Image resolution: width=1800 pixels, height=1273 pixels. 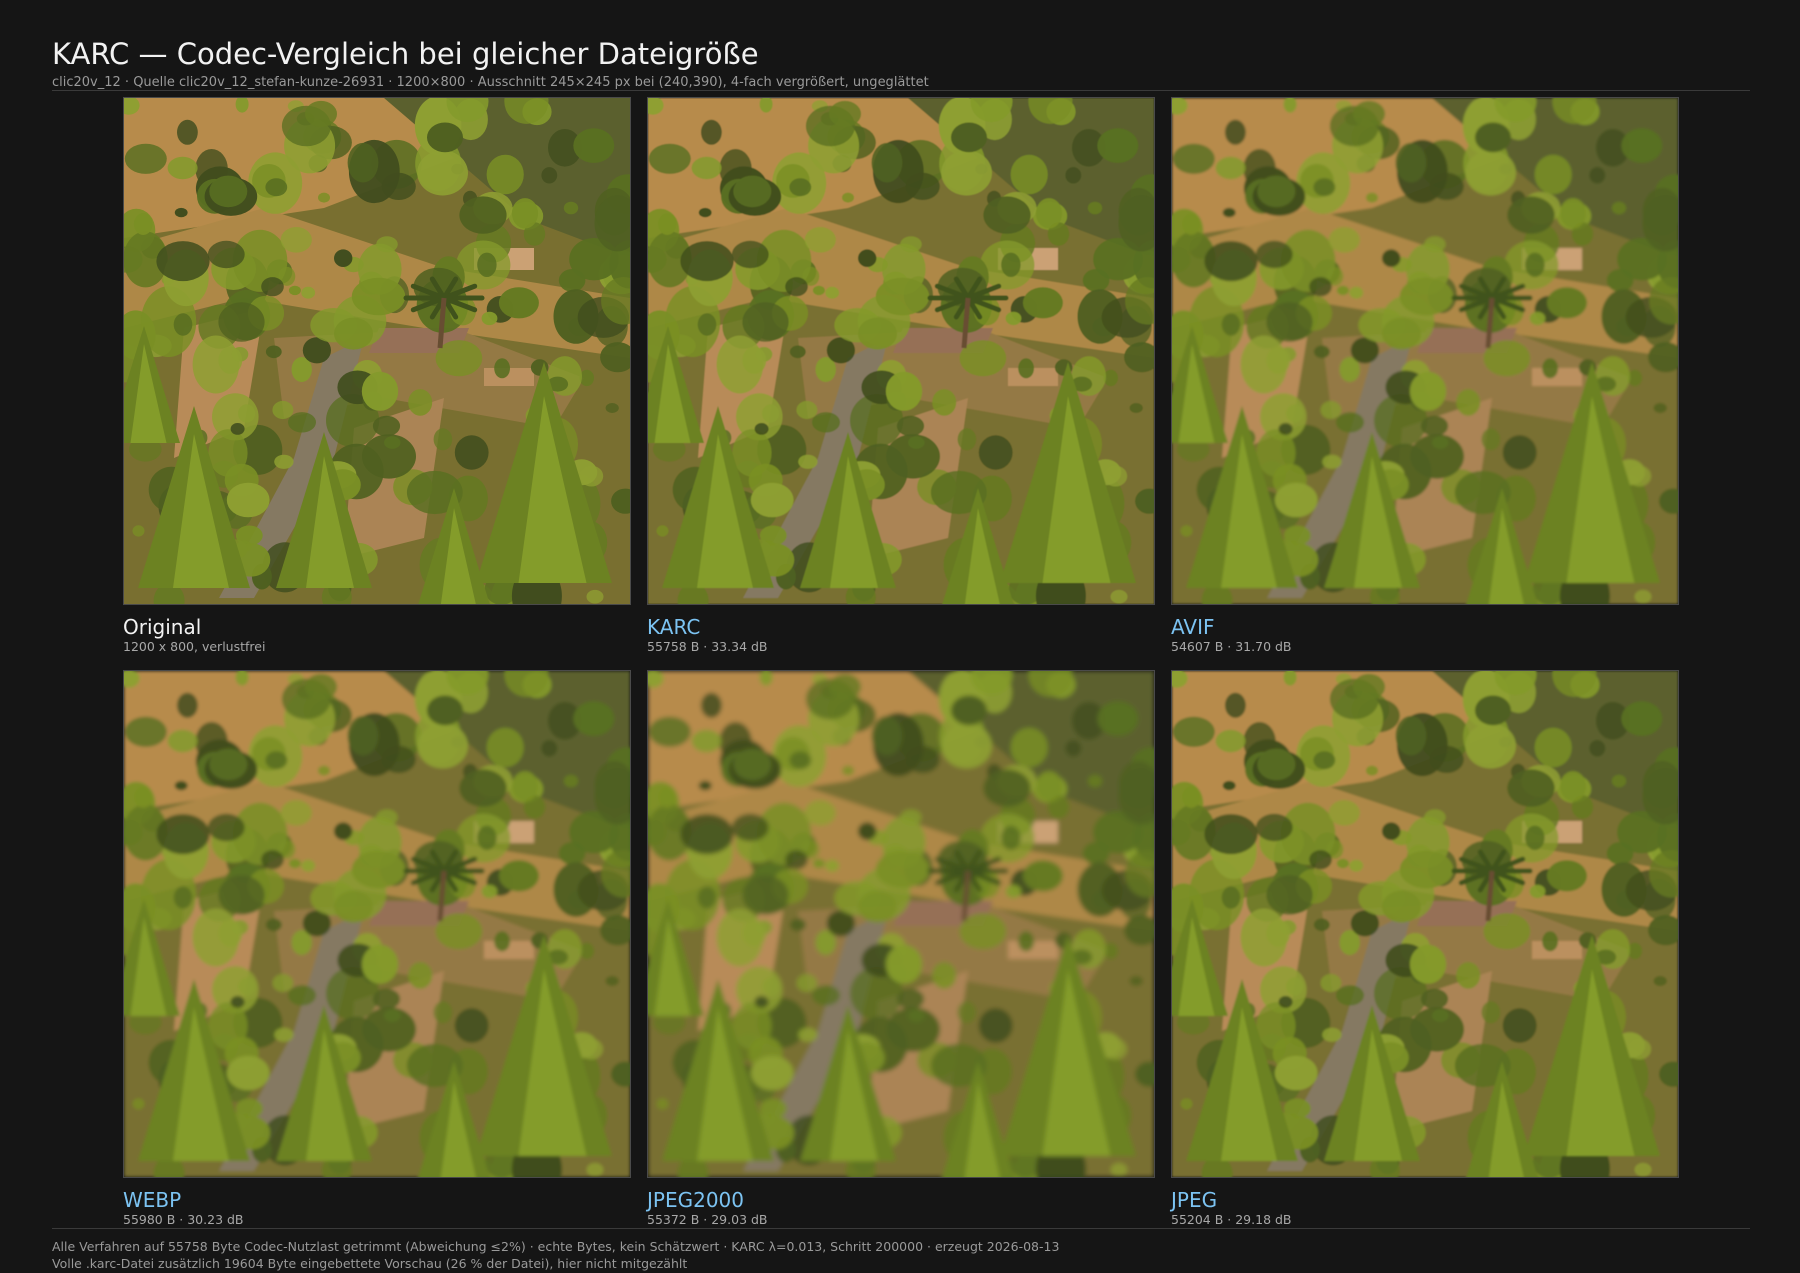 I want to click on image-crop-jpeg2000, so click(x=901, y=924).